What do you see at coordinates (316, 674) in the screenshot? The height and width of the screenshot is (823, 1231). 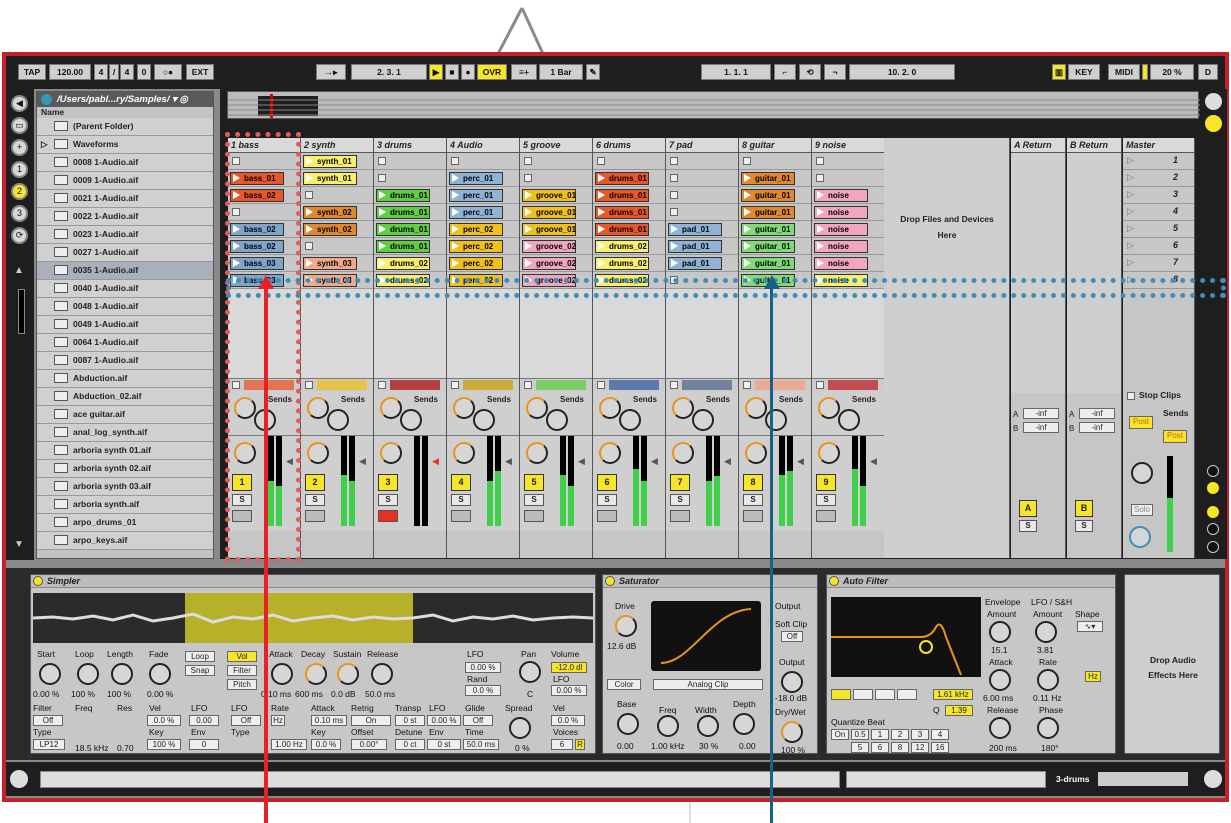 I see `decay-knob` at bounding box center [316, 674].